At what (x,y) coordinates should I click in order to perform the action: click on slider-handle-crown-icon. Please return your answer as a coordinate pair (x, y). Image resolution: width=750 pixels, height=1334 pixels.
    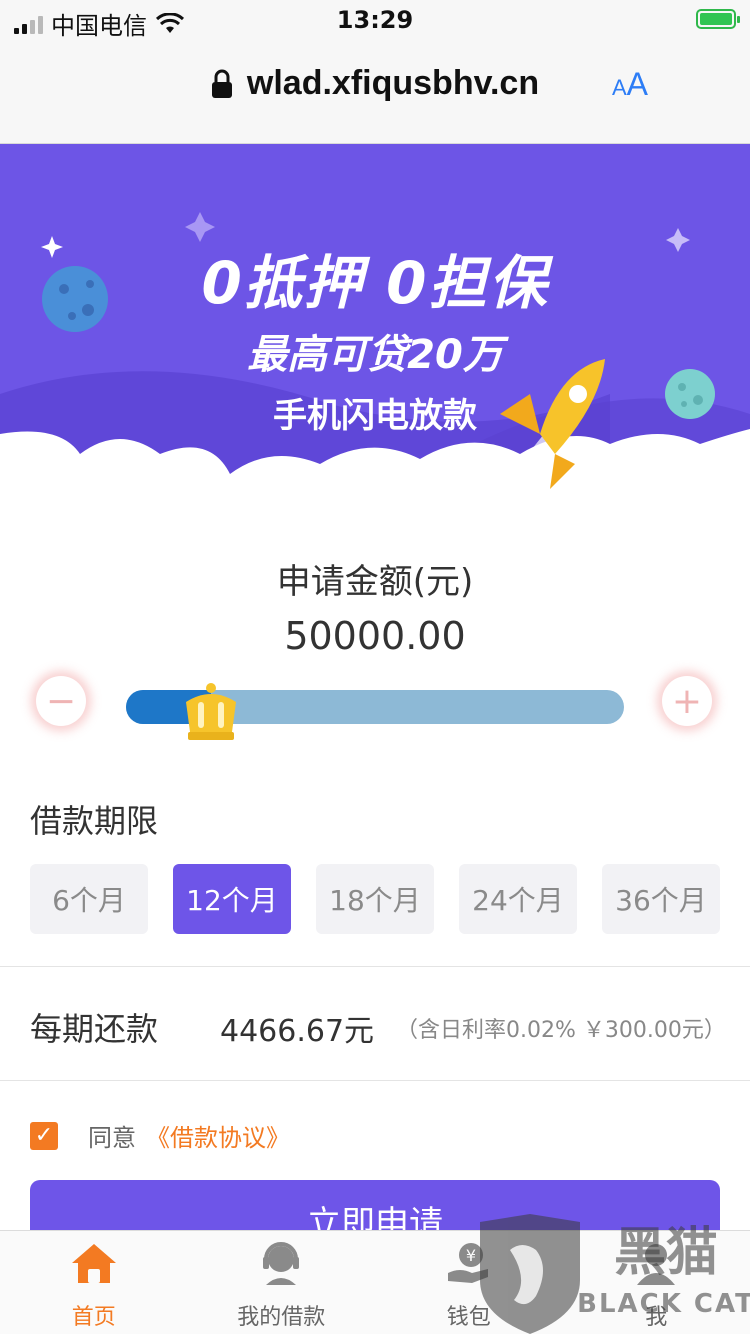
    Looking at the image, I should click on (211, 712).